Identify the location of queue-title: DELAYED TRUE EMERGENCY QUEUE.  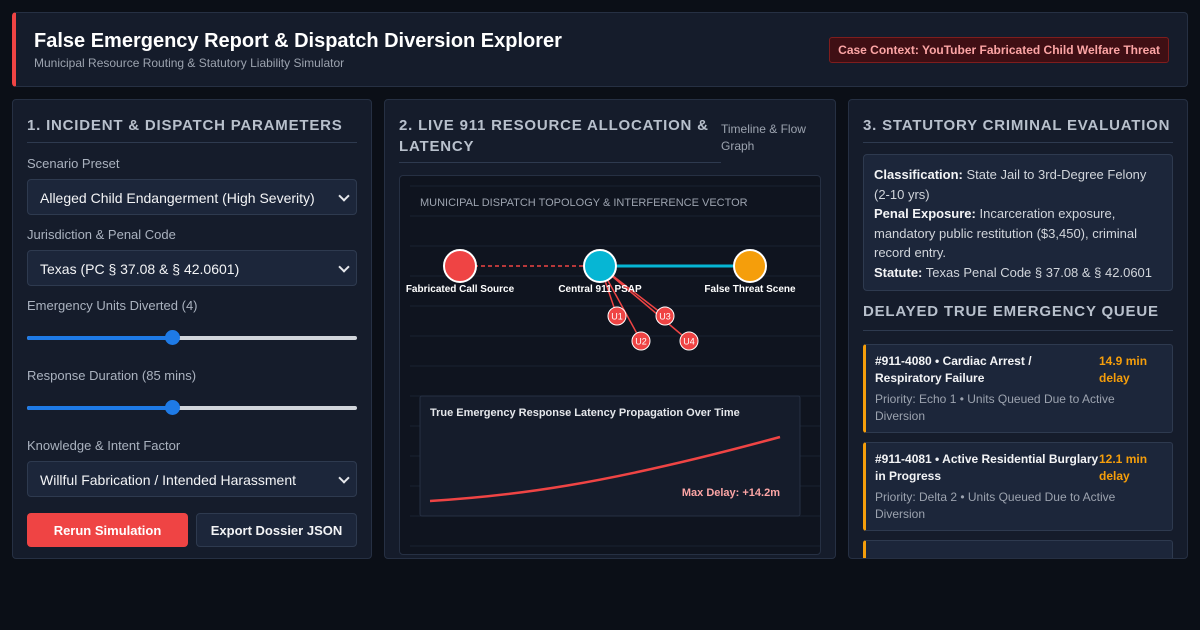
(1018, 317).